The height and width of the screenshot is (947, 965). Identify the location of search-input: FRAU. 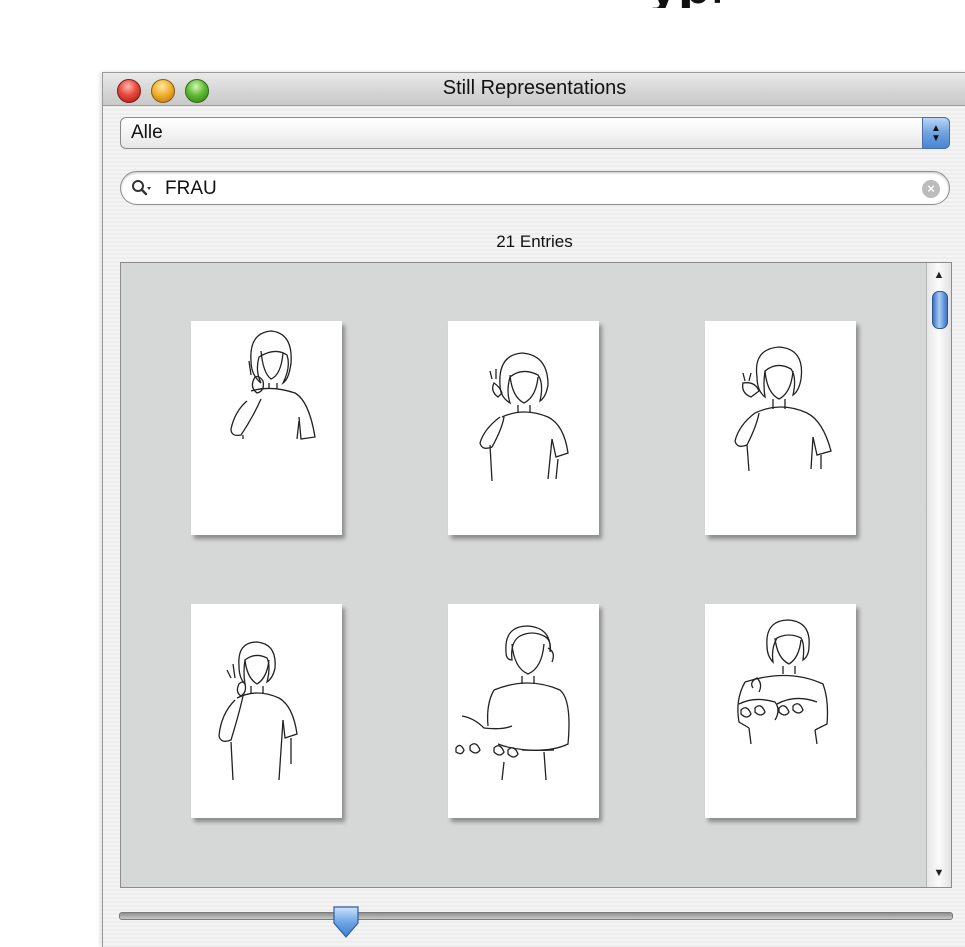
(191, 189).